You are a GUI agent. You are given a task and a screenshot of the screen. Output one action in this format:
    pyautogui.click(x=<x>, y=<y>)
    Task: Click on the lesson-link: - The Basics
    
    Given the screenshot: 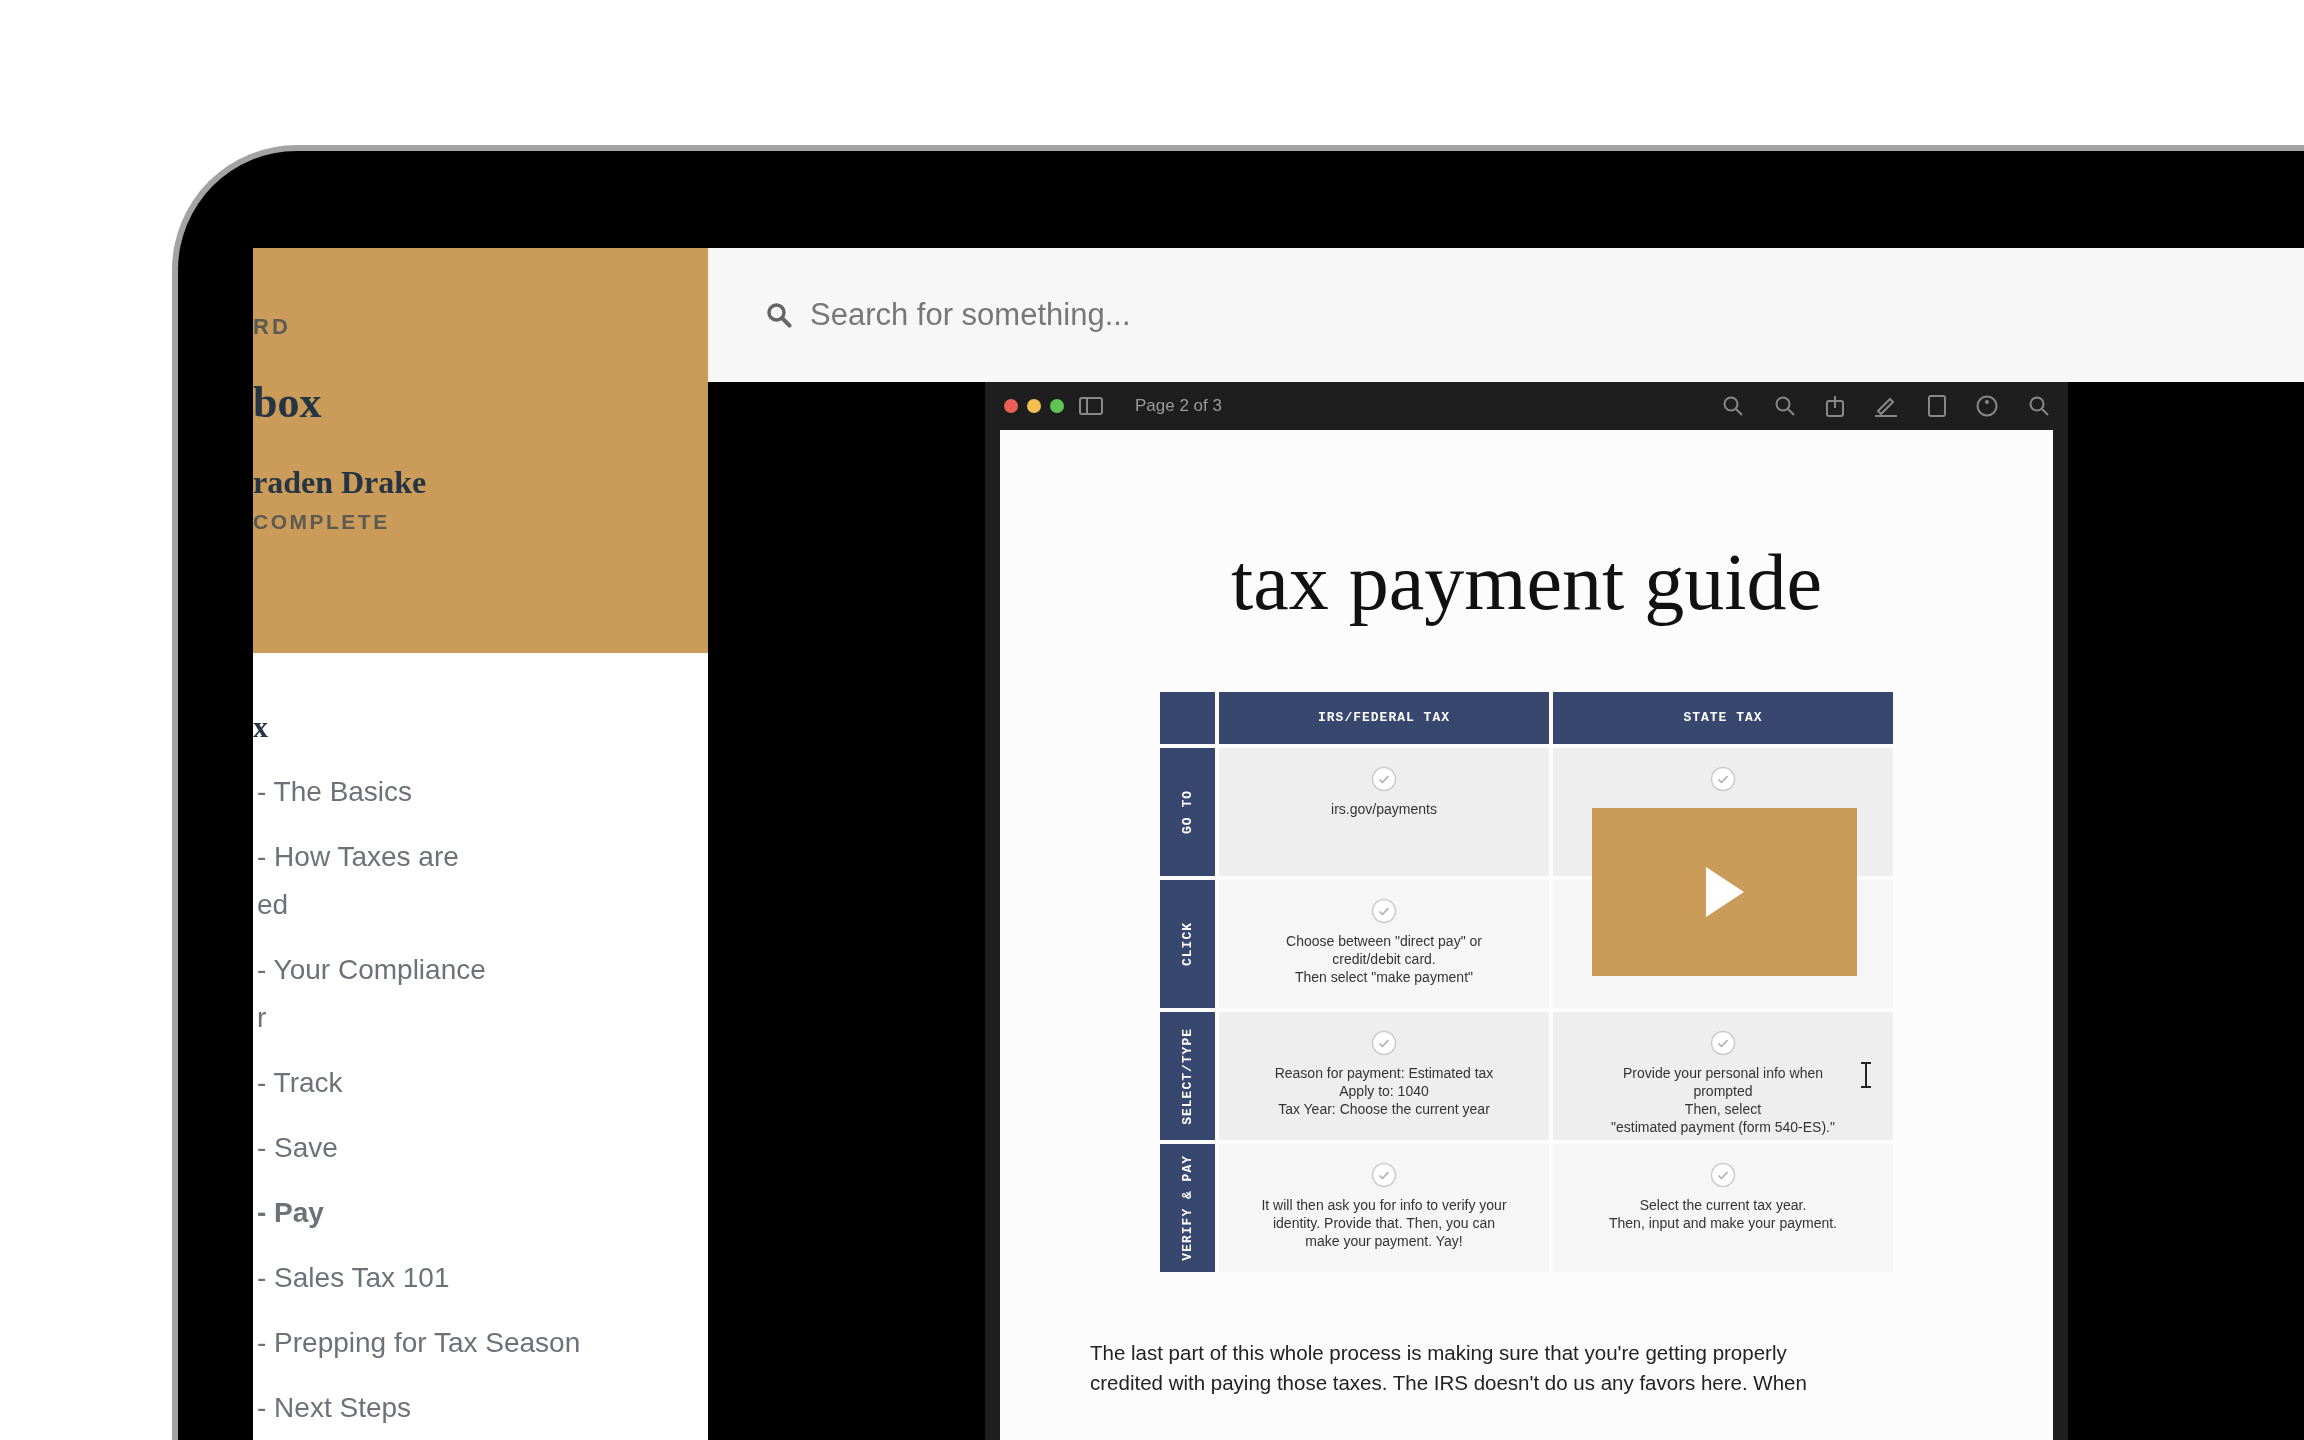 What is the action you would take?
    pyautogui.click(x=480, y=792)
    